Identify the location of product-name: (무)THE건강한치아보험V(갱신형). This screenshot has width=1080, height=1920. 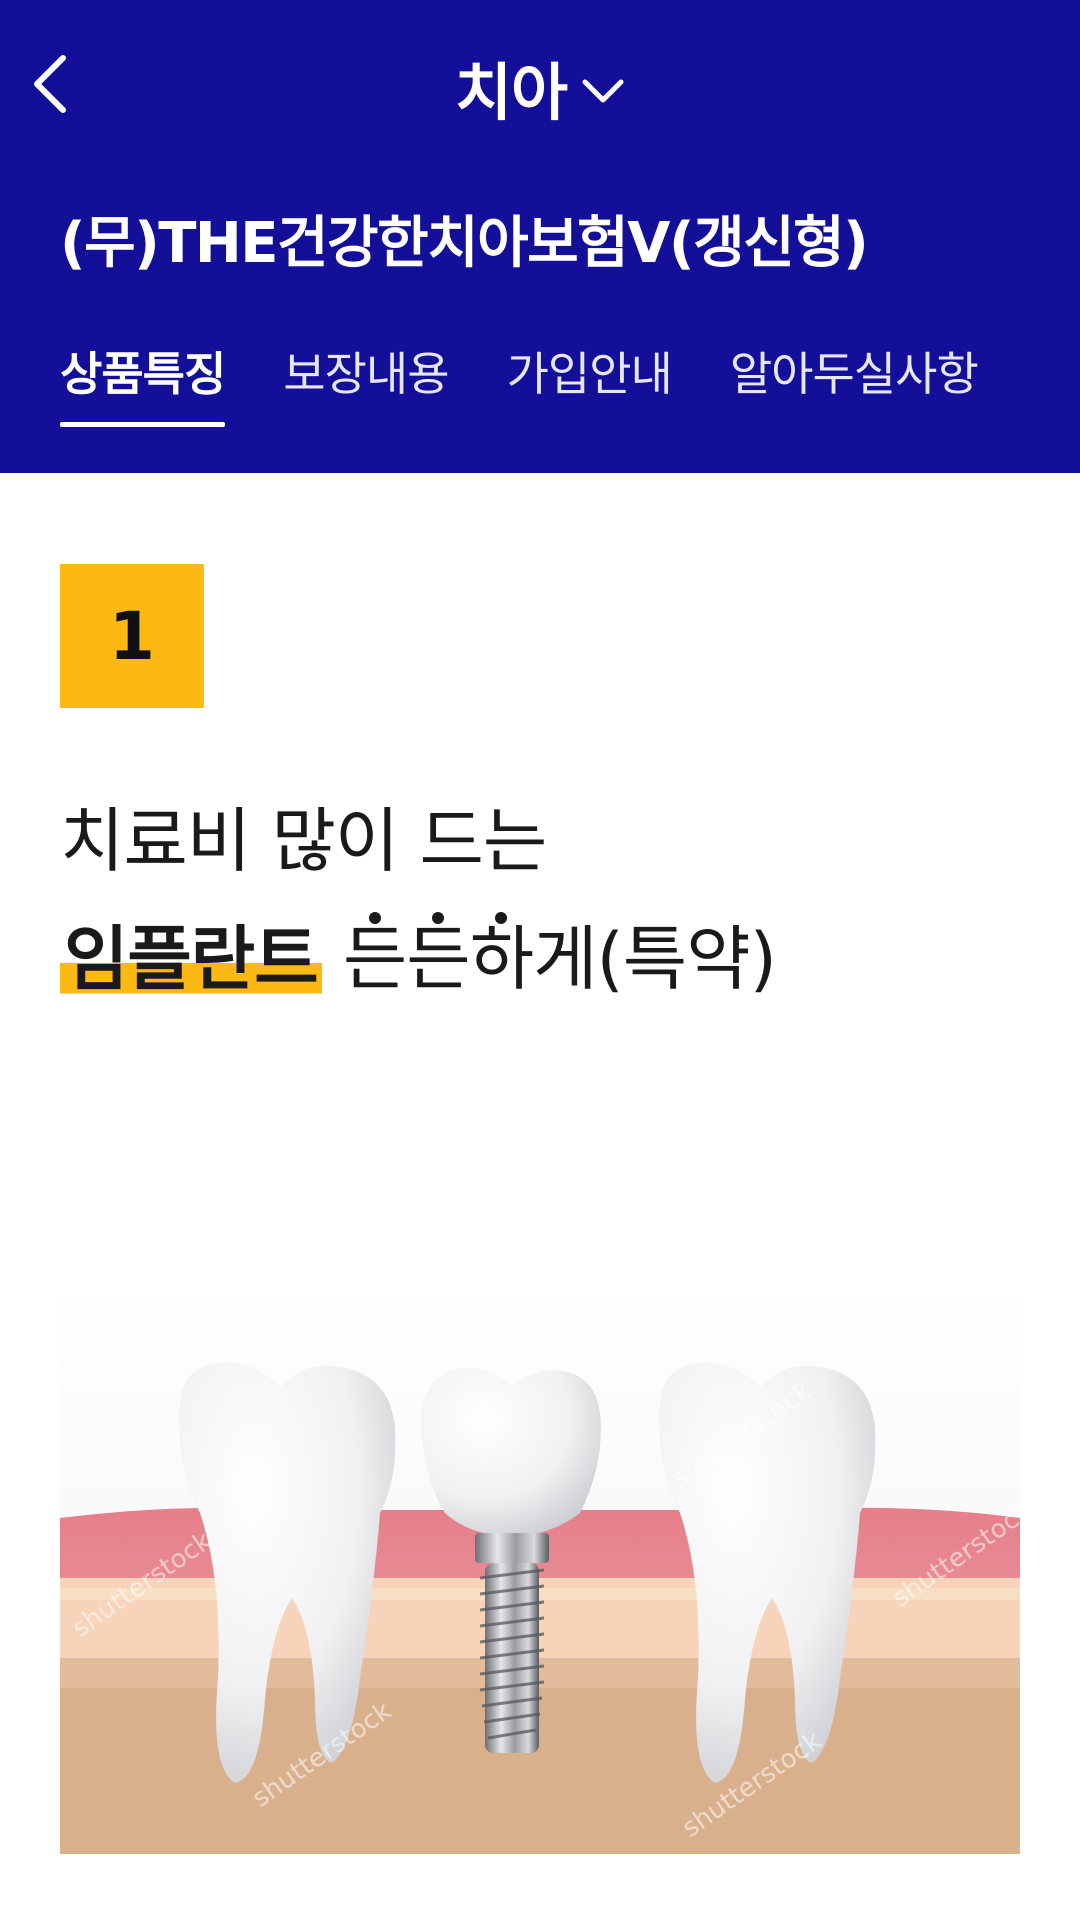
(464, 243).